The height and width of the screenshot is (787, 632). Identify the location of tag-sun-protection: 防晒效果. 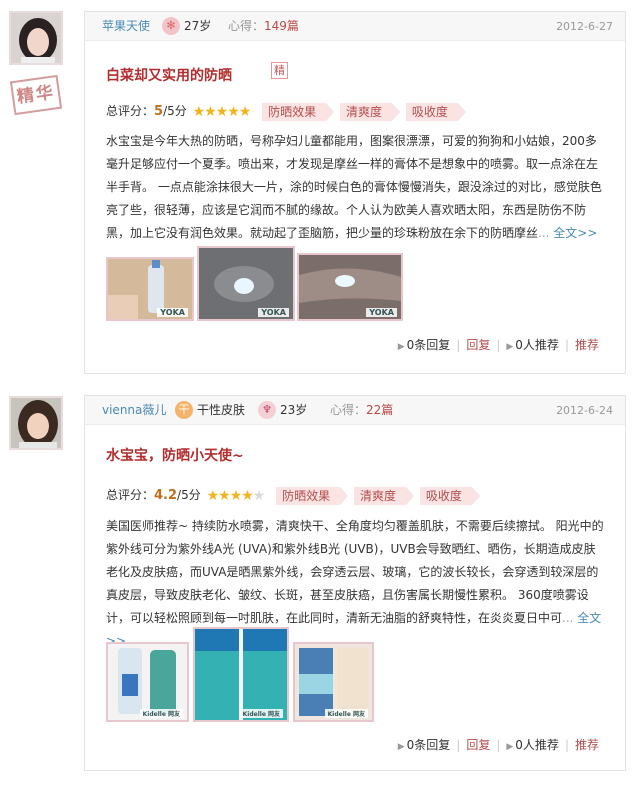
(312, 495).